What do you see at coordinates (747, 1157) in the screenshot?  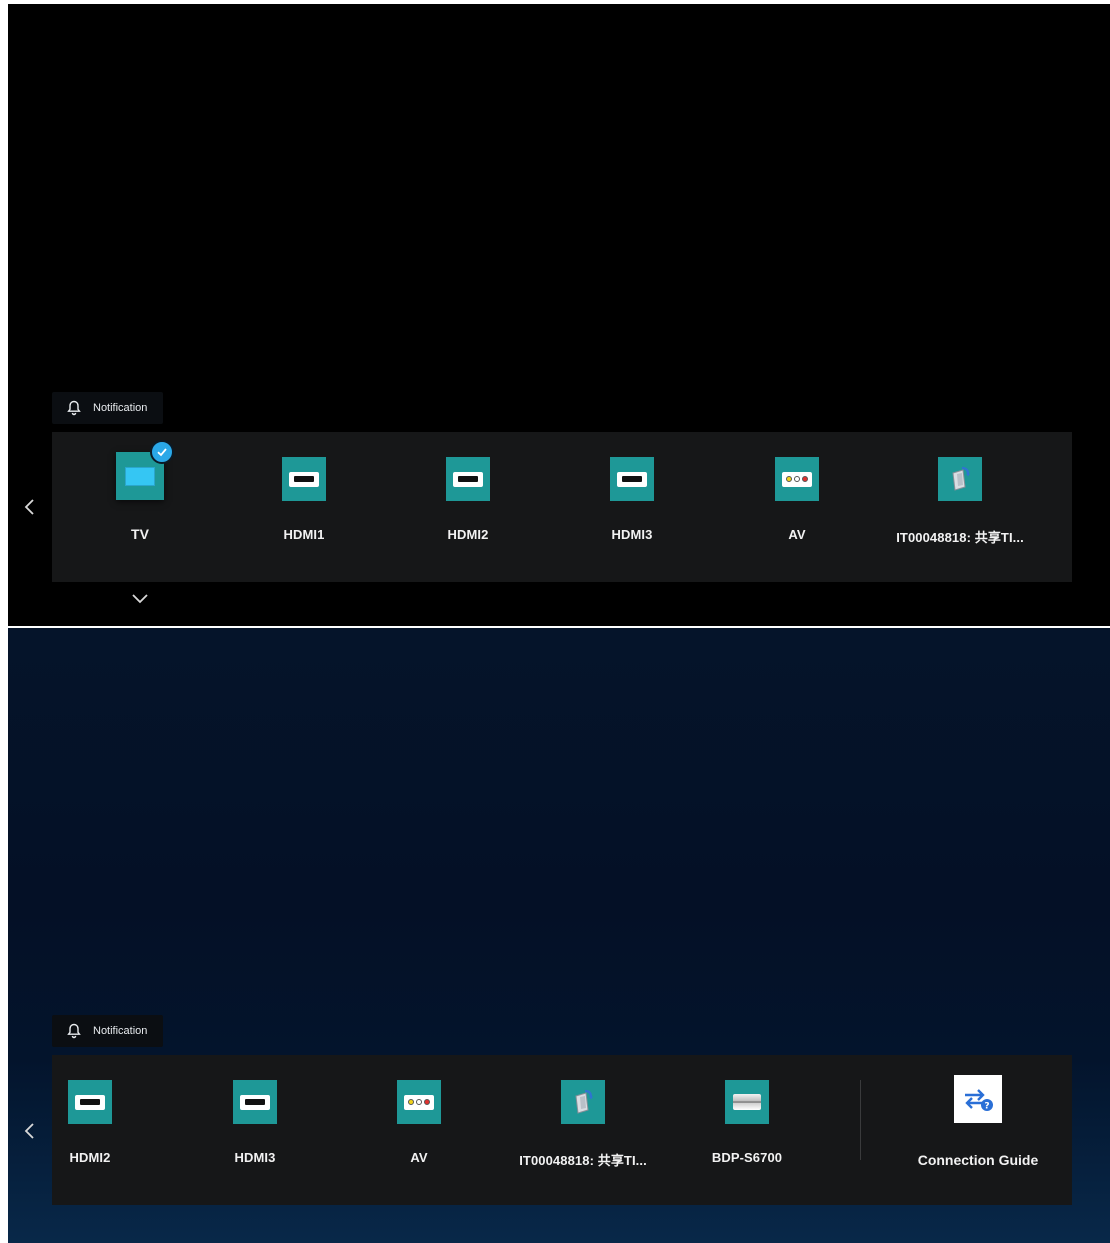 I see `source-label: BDP-S6700` at bounding box center [747, 1157].